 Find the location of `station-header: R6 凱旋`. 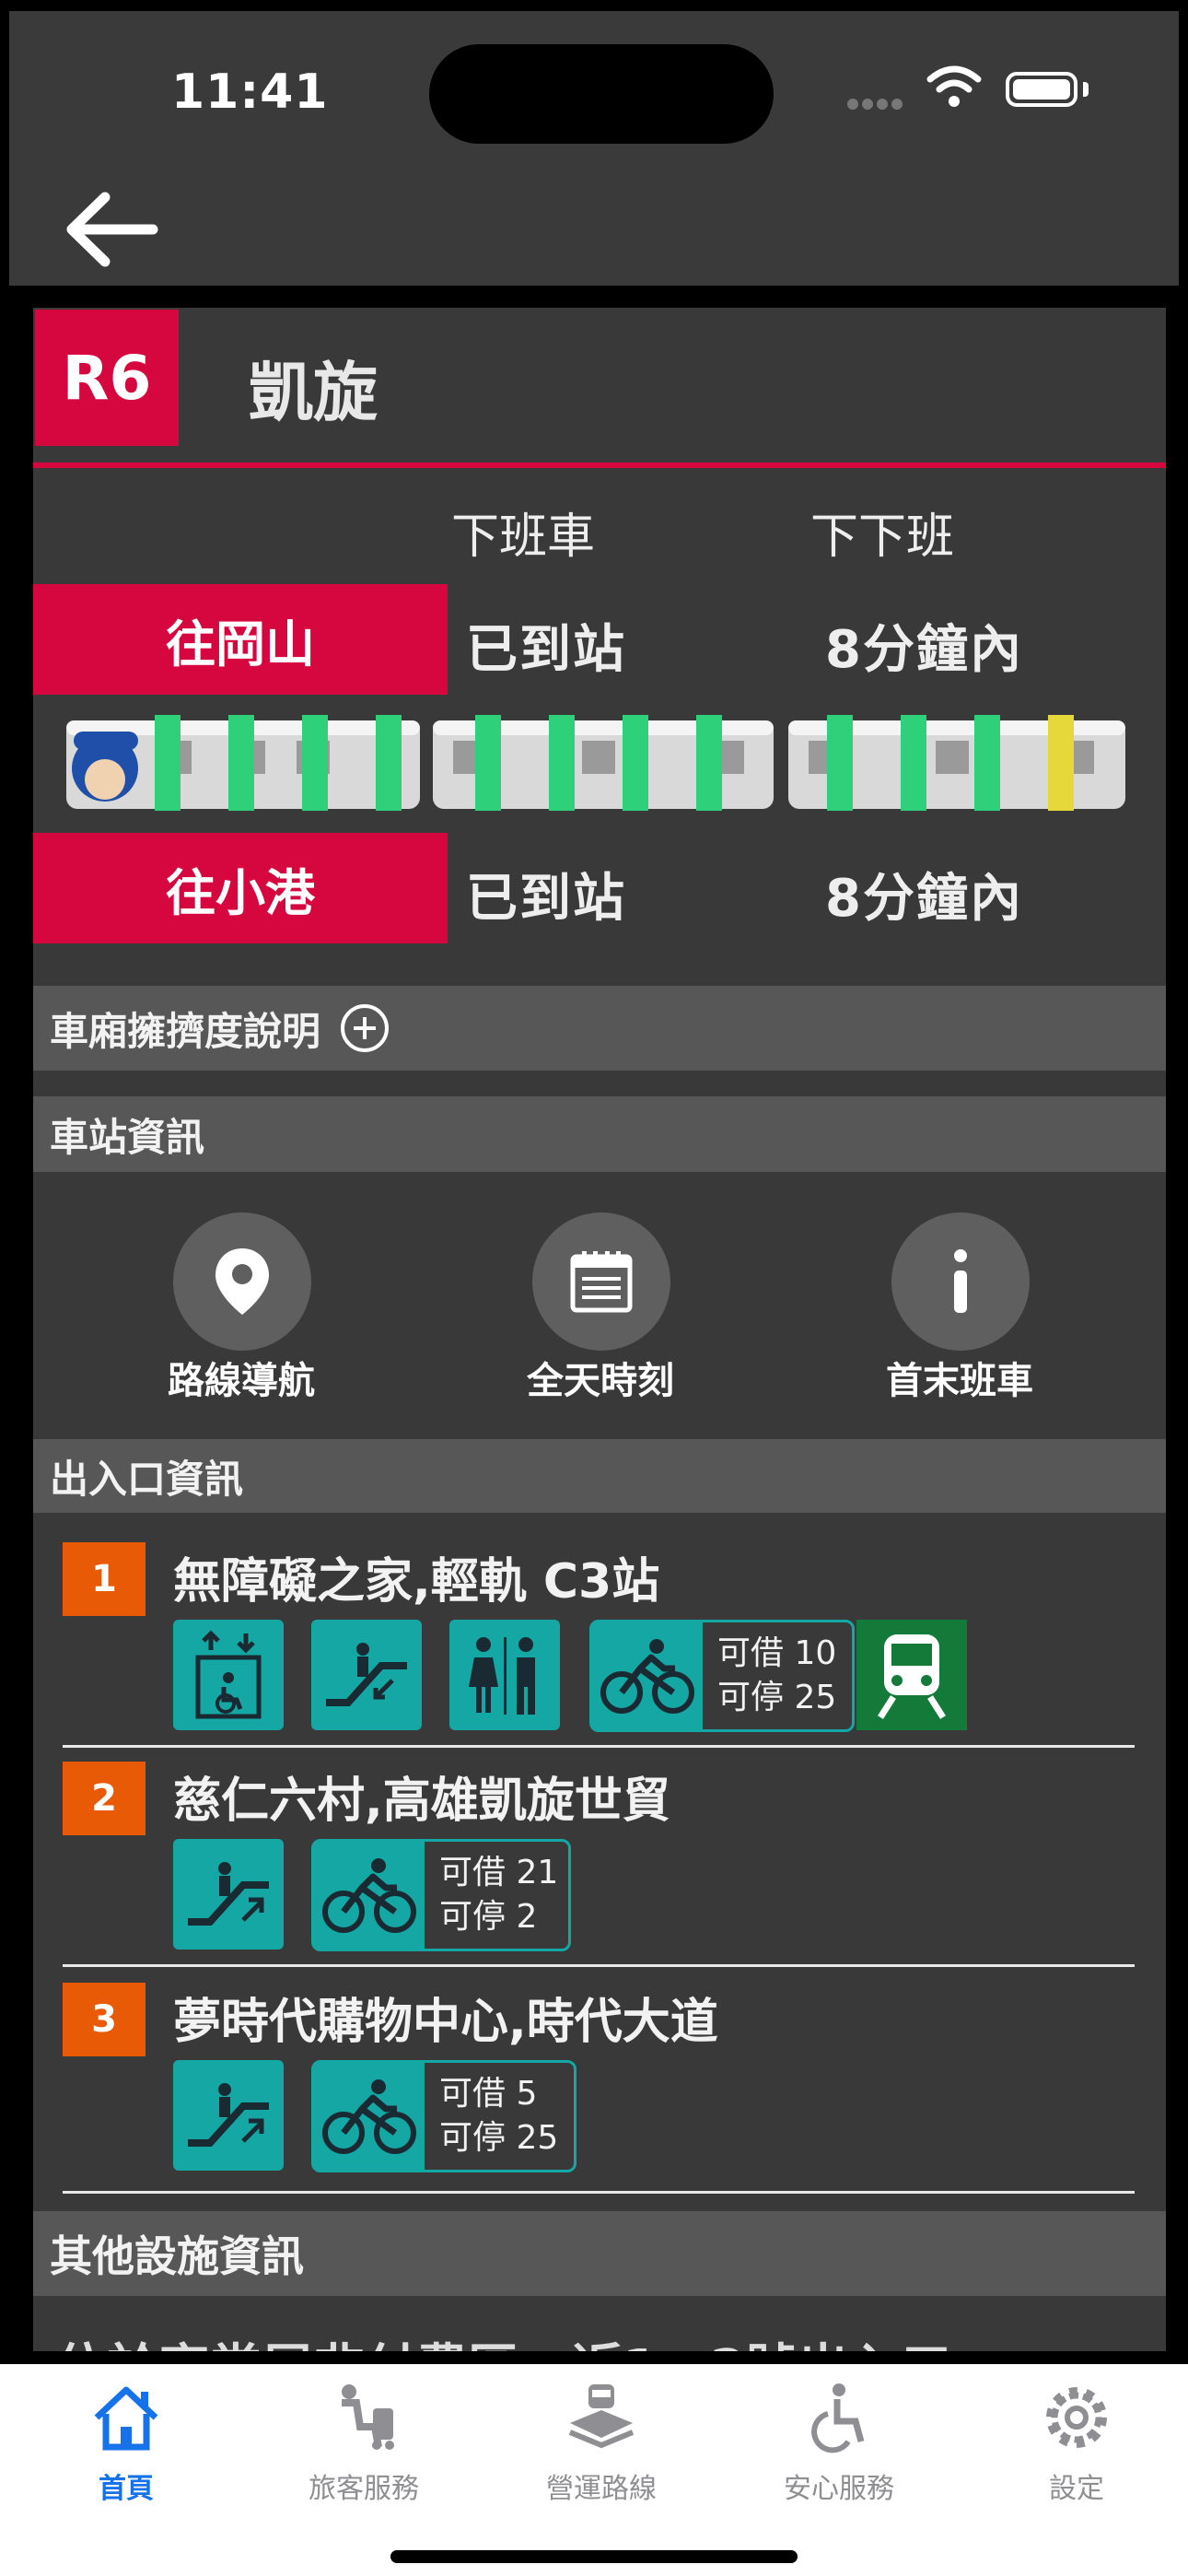

station-header: R6 凱旋 is located at coordinates (599, 389).